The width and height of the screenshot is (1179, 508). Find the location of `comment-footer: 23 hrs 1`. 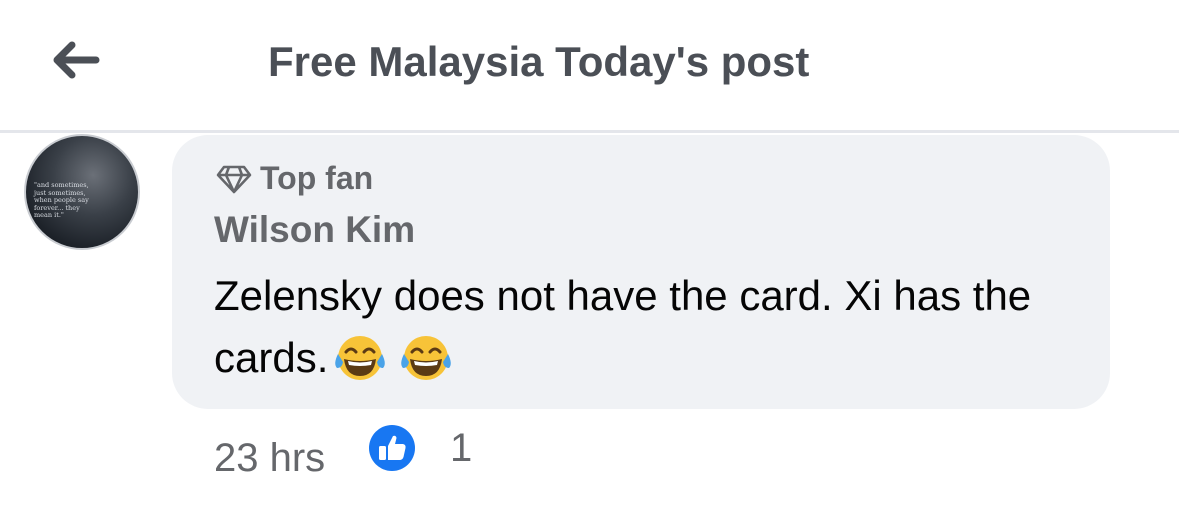

comment-footer: 23 hrs 1 is located at coordinates (414, 454).